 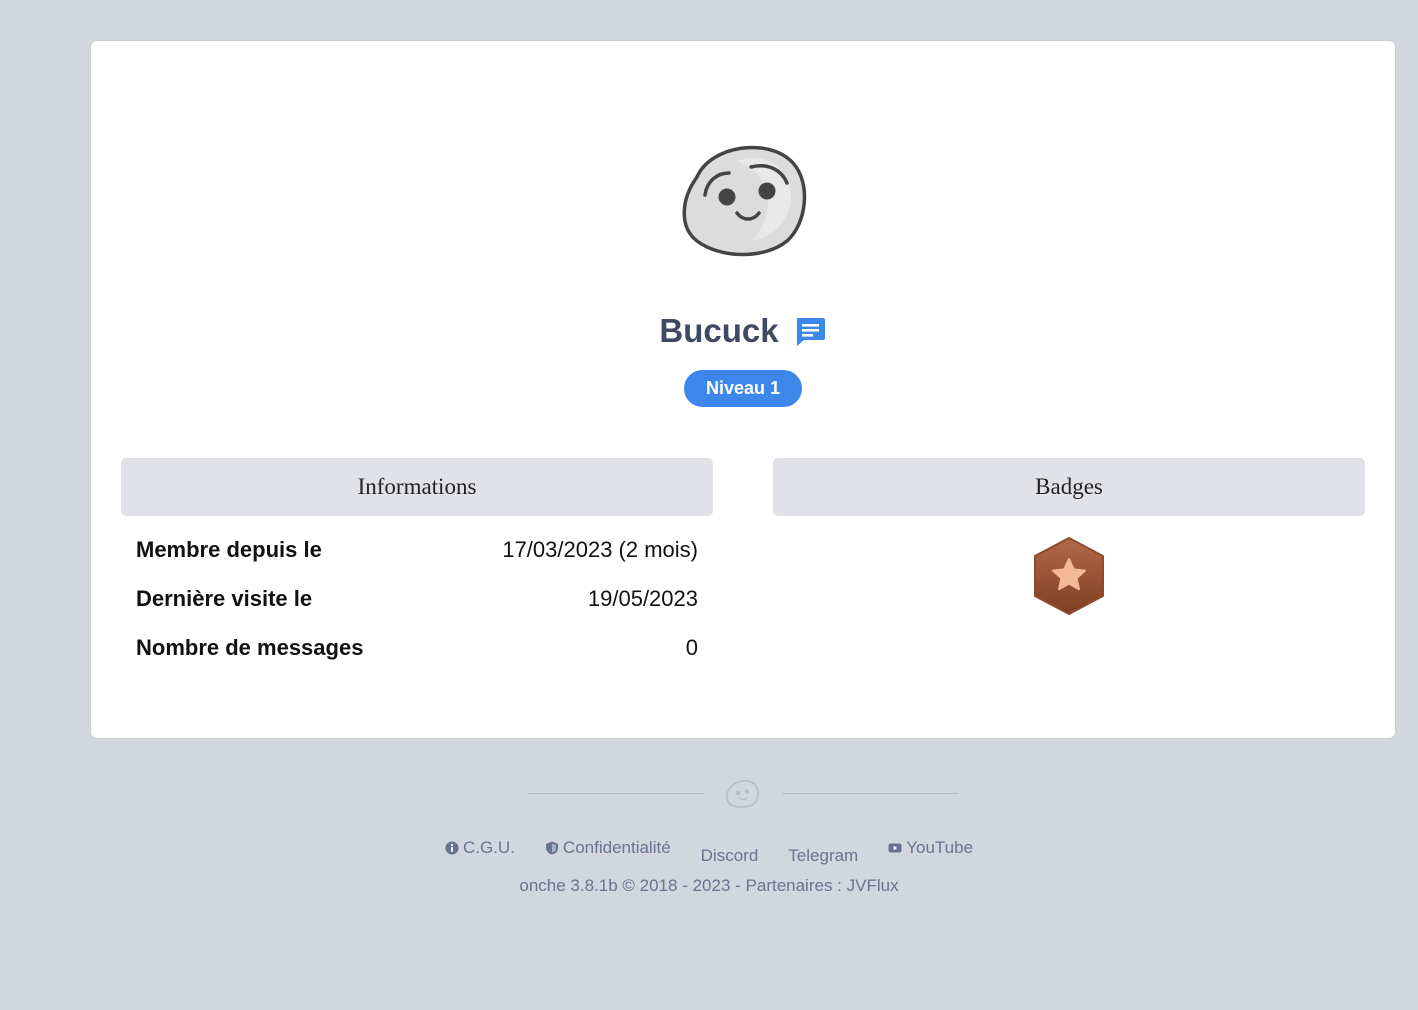 What do you see at coordinates (250, 647) in the screenshot?
I see `info-label: Nombre de messages` at bounding box center [250, 647].